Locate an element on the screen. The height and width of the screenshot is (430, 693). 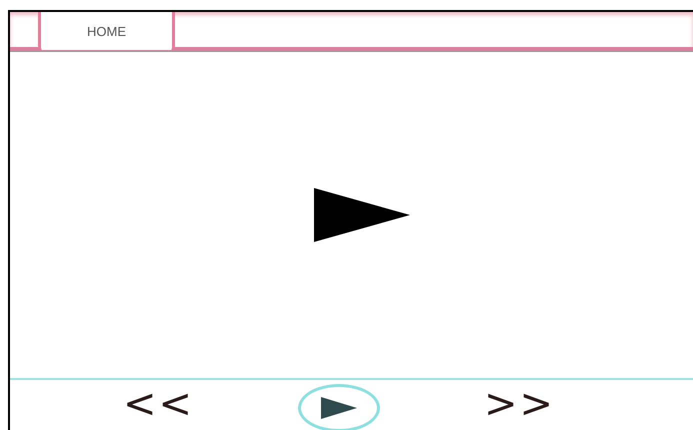
previous-button: << is located at coordinates (158, 404).